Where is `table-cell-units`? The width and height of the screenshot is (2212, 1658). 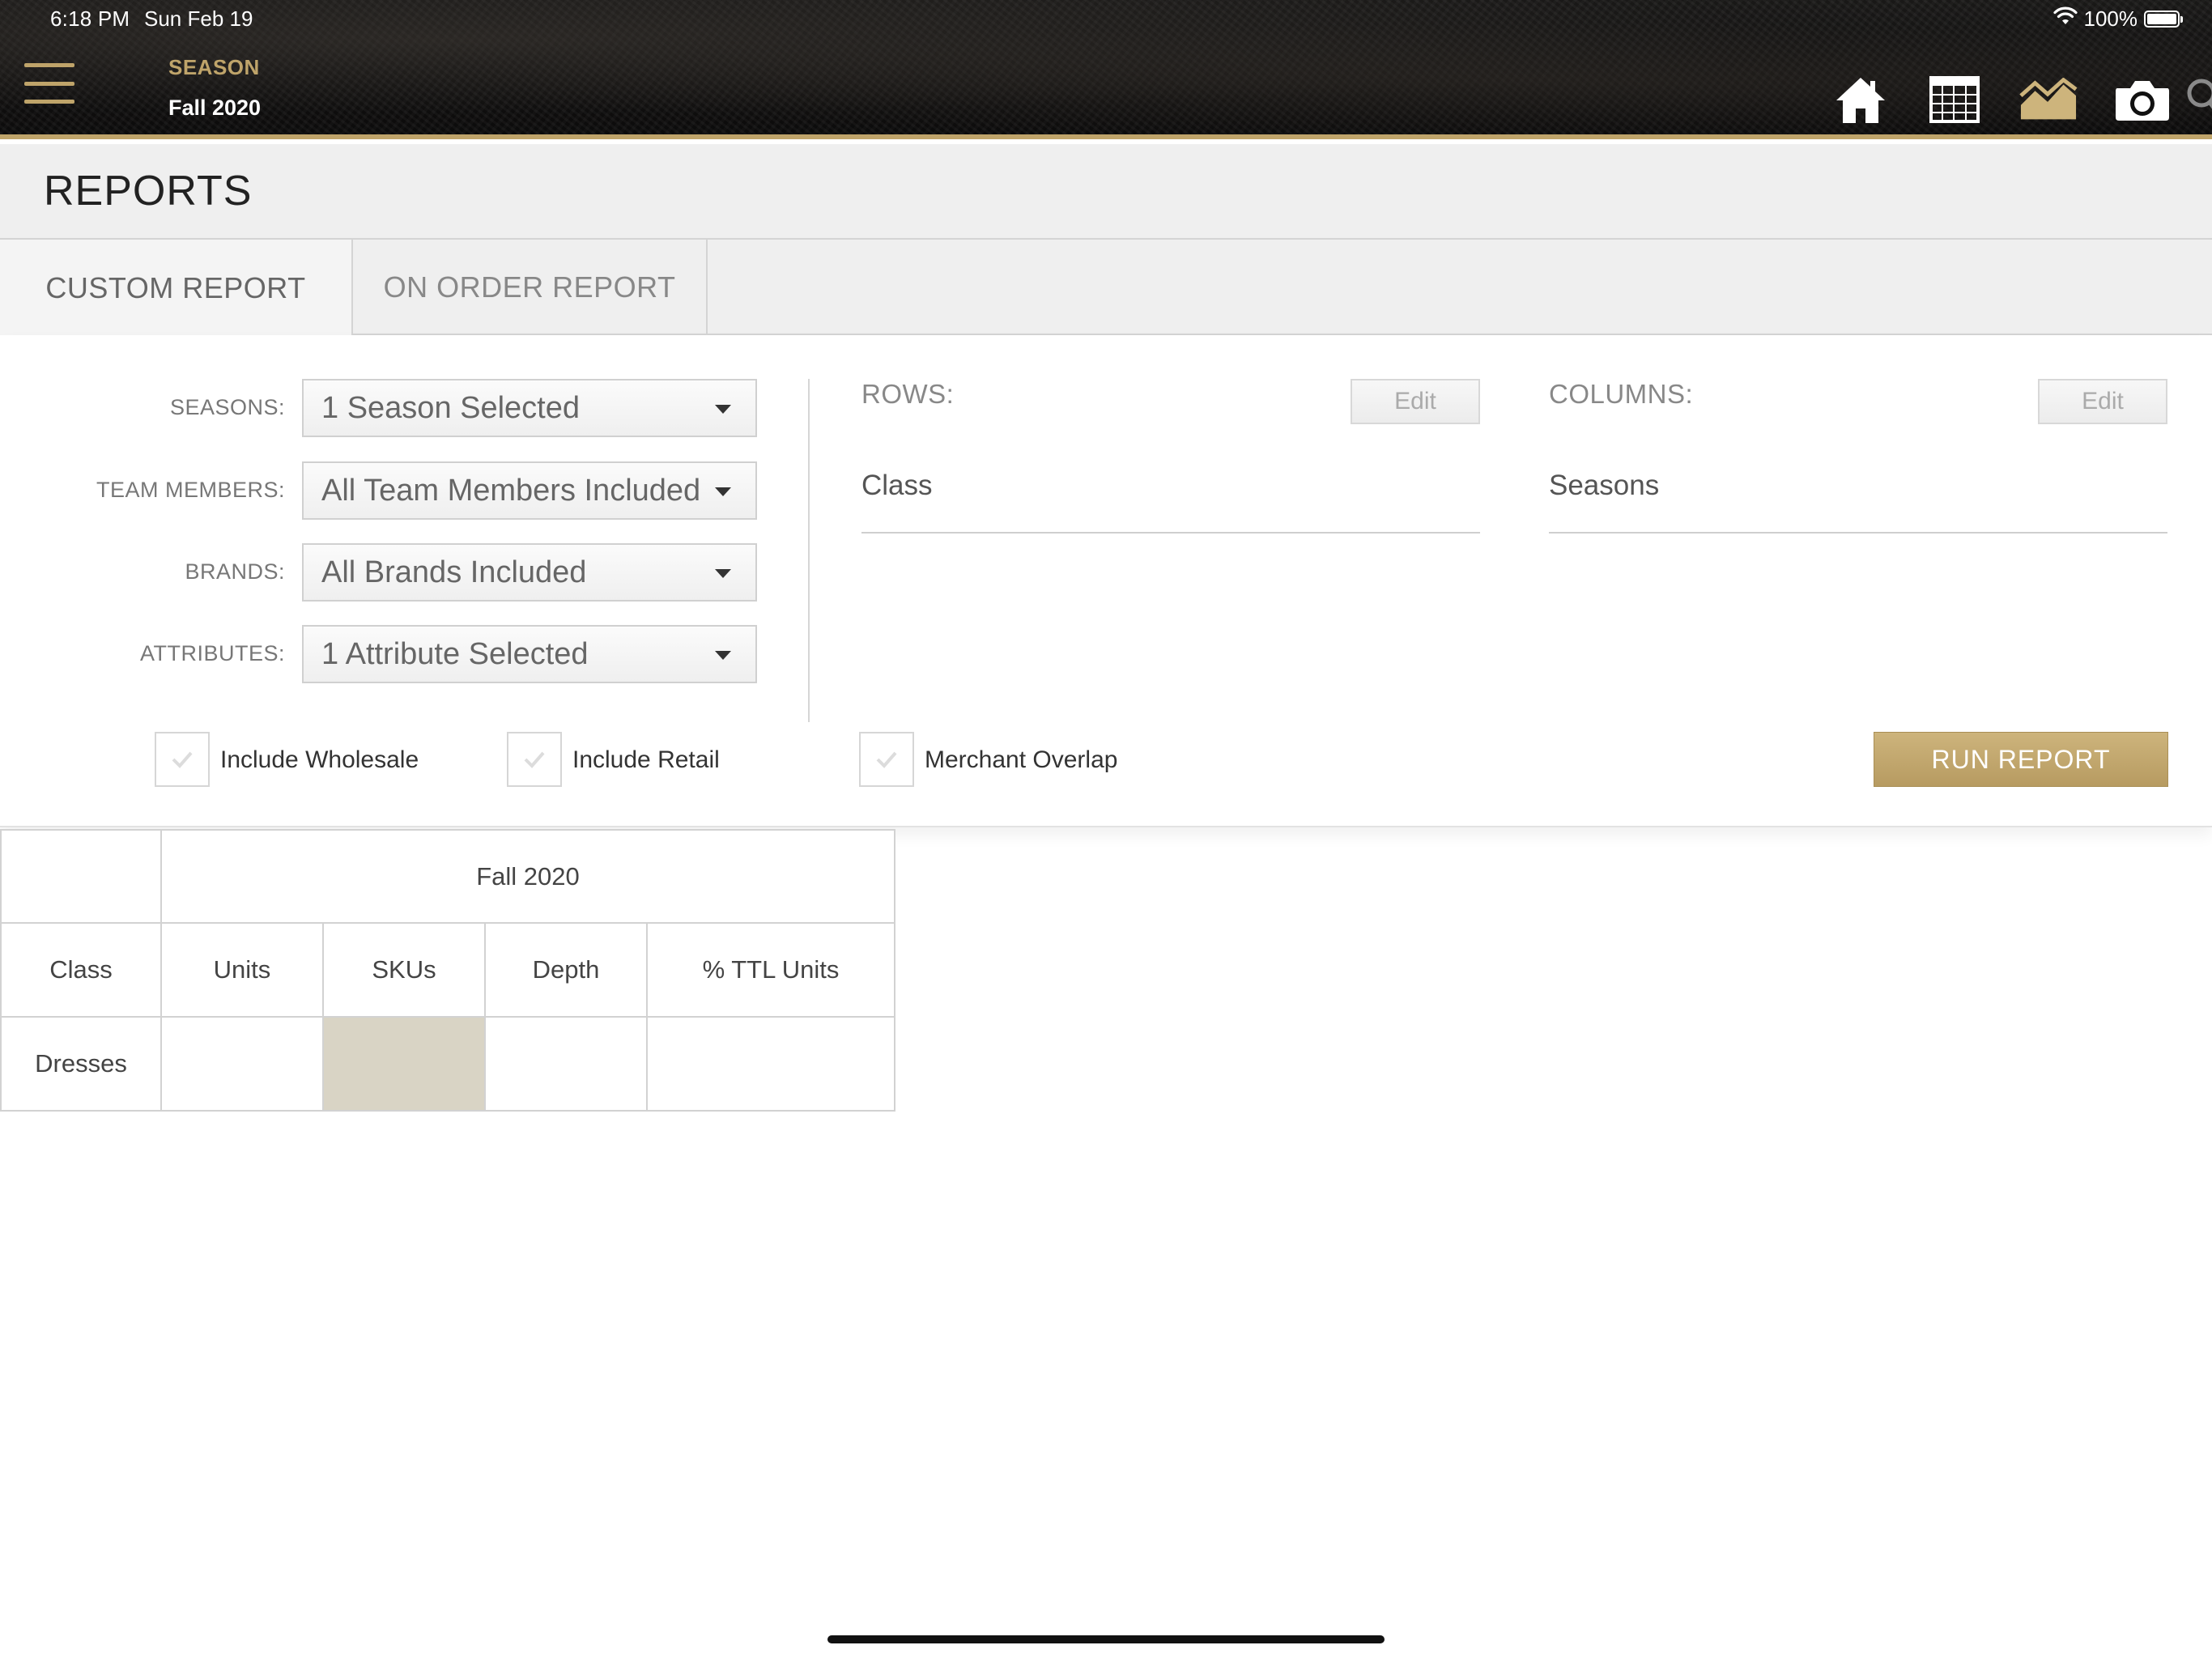 table-cell-units is located at coordinates (242, 1064).